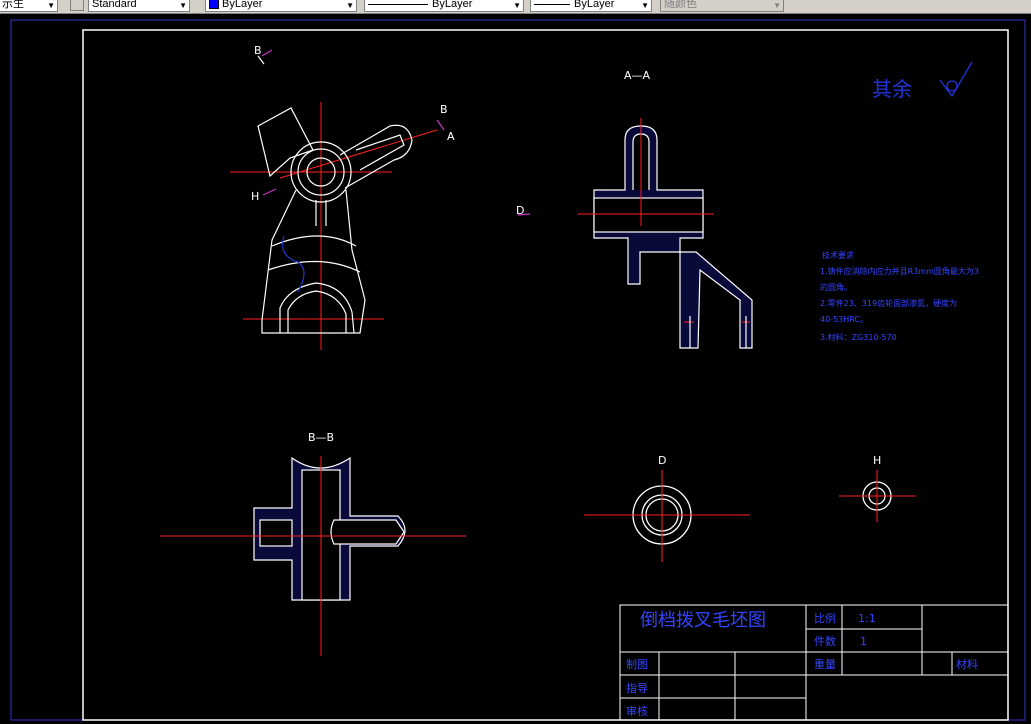  What do you see at coordinates (451, 136) in the screenshot?
I see `mark-a: A` at bounding box center [451, 136].